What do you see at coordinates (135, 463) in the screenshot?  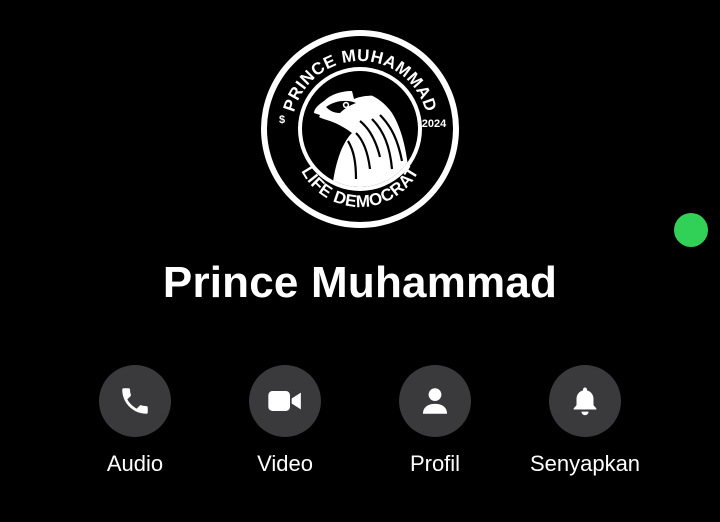 I see `audio-call-label: Audio` at bounding box center [135, 463].